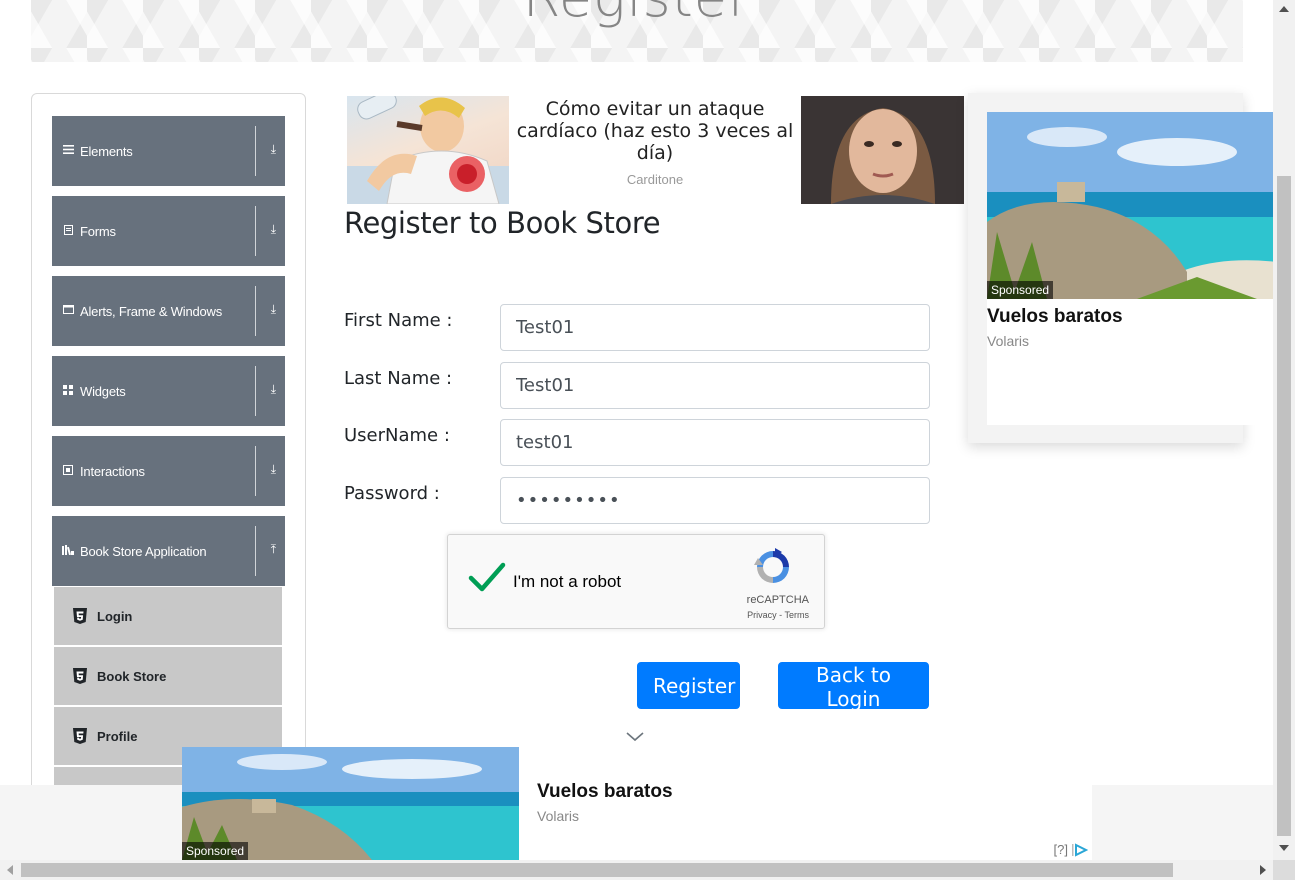 This screenshot has height=880, width=1295. I want to click on horizontal-scrollbar-thumb, so click(597, 870).